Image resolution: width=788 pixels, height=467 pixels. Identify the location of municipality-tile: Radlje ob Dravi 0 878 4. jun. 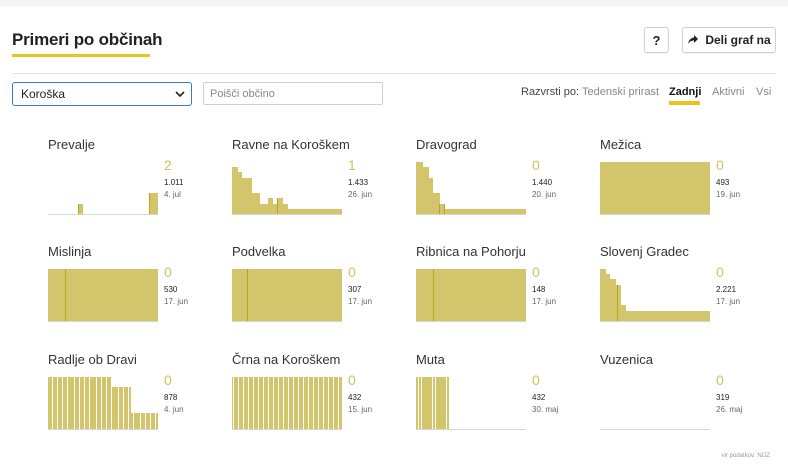
(138, 402).